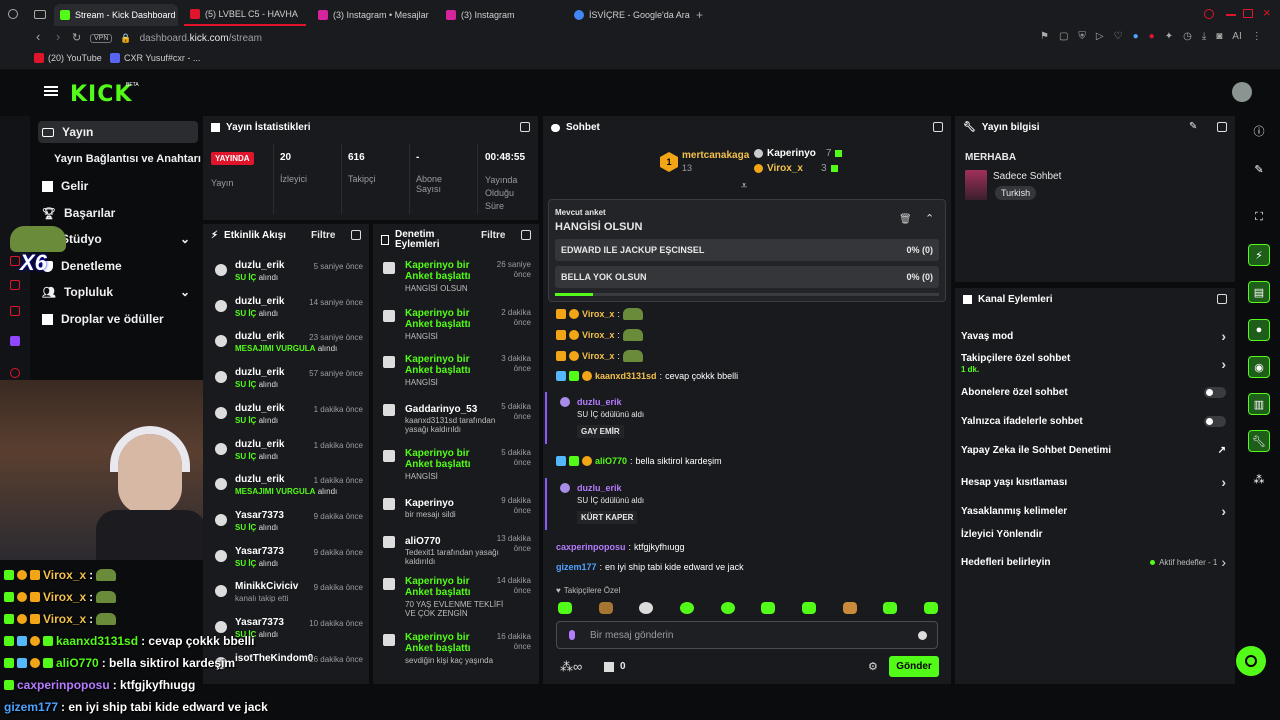  Describe the element at coordinates (1093, 336) in the screenshot. I see `action-slow-mode: Yavaş mod ›` at that location.